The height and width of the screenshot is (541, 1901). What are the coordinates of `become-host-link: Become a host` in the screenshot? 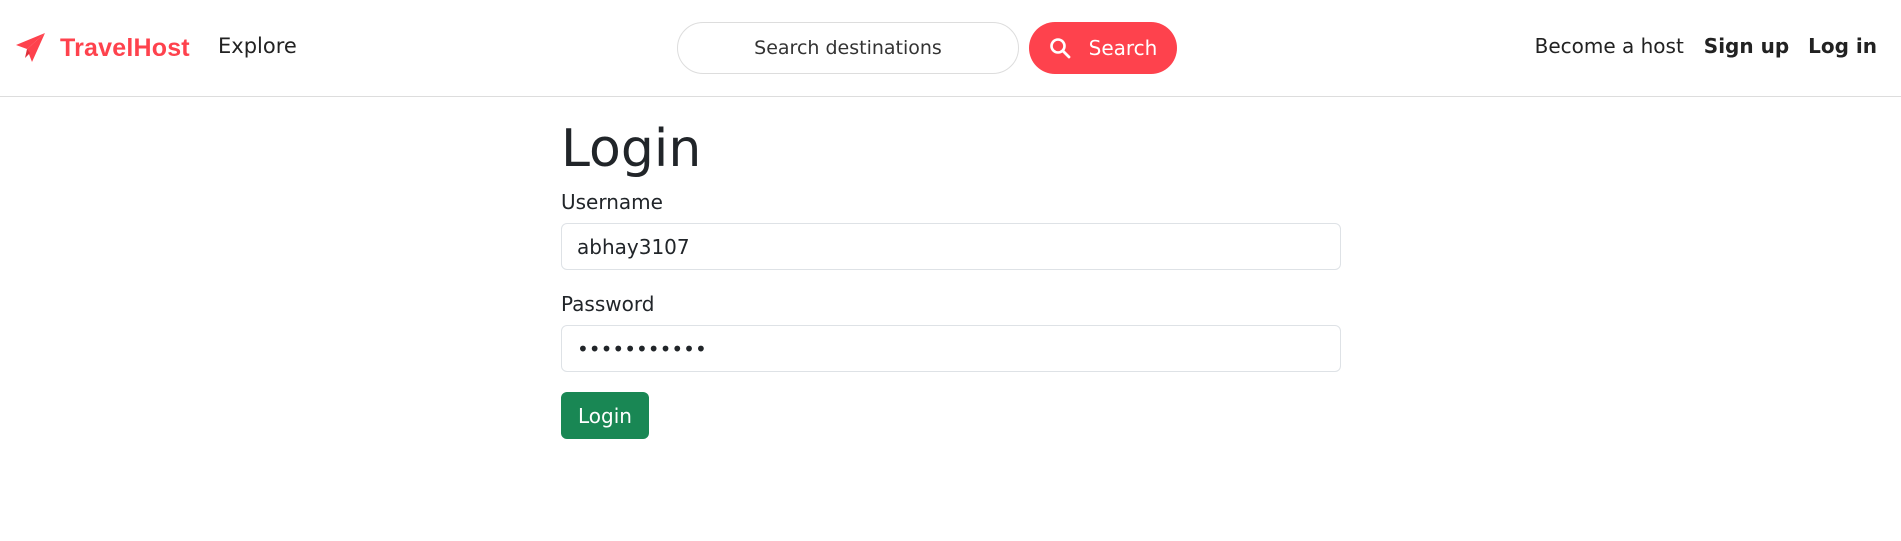 It's located at (1609, 46).